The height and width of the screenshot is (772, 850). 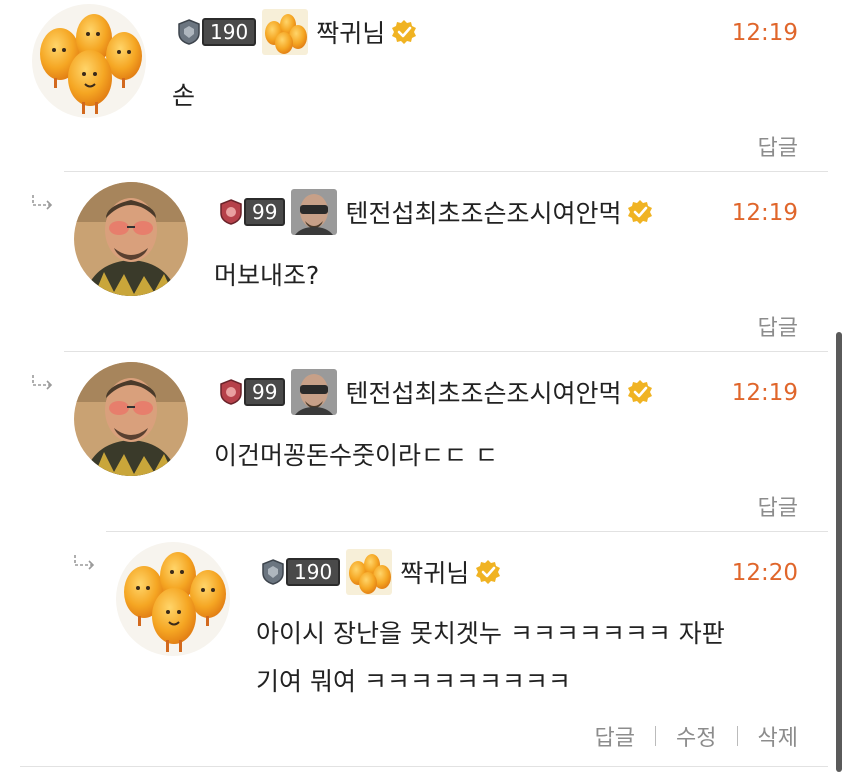 I want to click on comment-text: 아이시 장난을 못치겟누 ㅋㅋㅋㅋㅋㅋㅋ 자판 기여 뭐여 ㅋㅋㅋㅋㅋㅋㅋㅋㅋ, so click(x=490, y=658).